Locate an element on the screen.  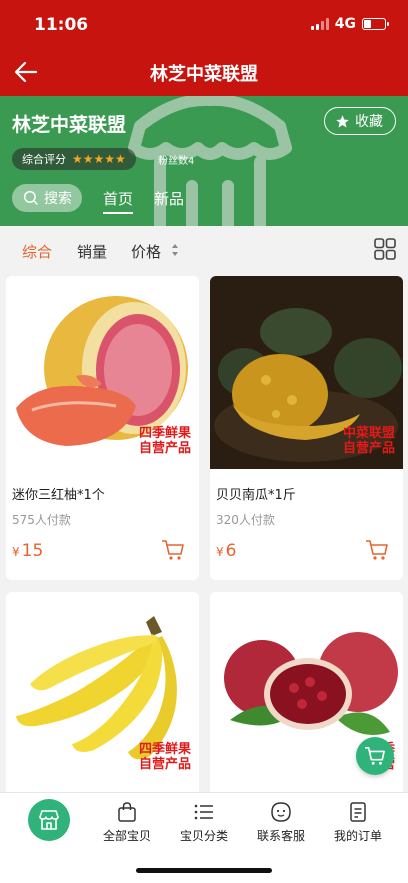
nav-label: 联系客服 is located at coordinates (280, 836).